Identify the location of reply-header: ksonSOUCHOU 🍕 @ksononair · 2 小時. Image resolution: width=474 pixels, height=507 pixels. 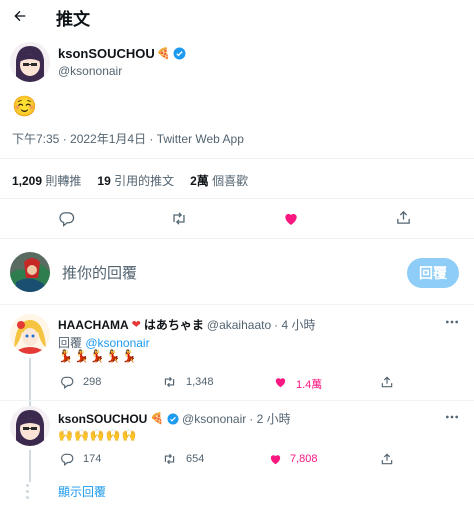
(174, 418).